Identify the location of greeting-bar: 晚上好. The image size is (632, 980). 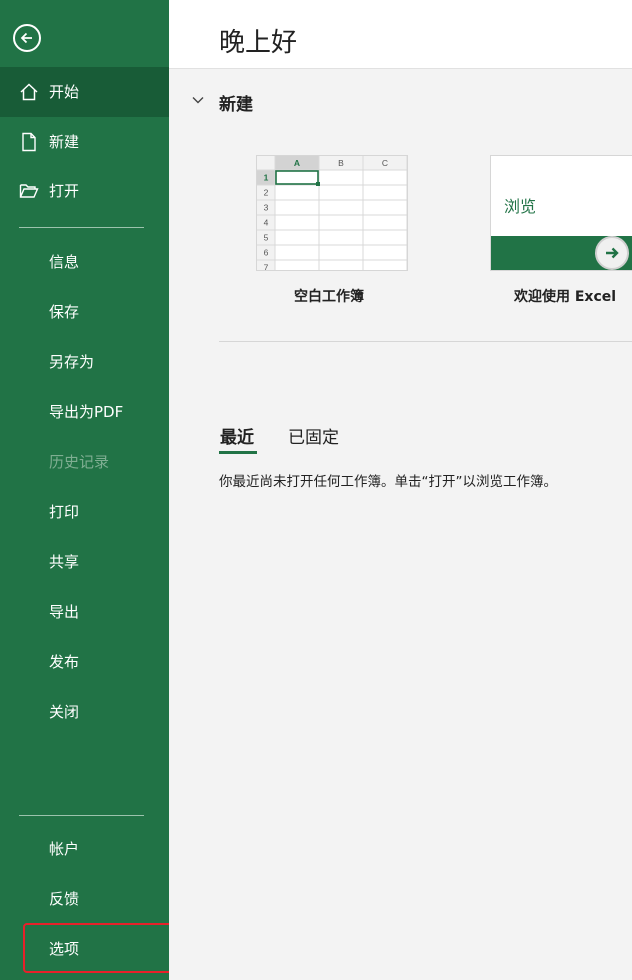
(400, 34).